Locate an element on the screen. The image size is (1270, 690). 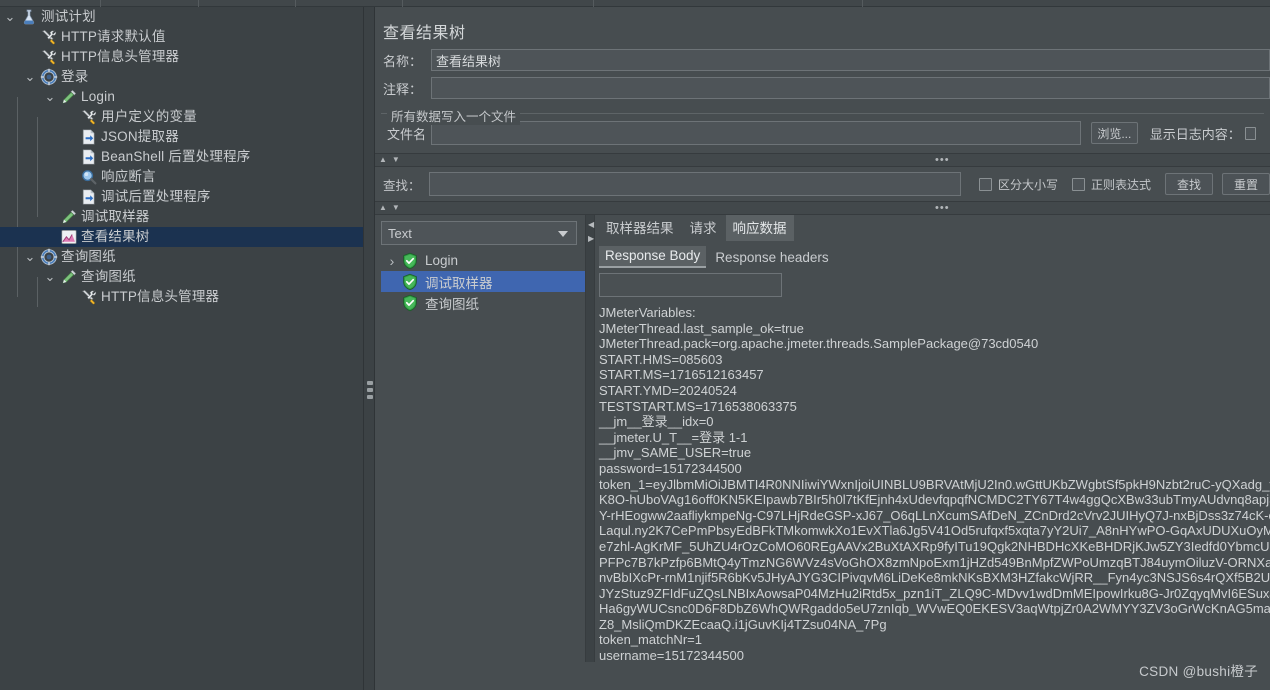
test-plan-icon is located at coordinates (29, 17).